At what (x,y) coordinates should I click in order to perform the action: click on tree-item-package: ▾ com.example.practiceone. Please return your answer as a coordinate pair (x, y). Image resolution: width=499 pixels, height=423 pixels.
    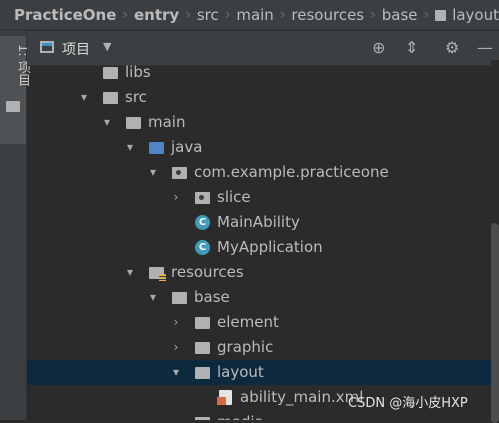
    Looking at the image, I should click on (259, 172).